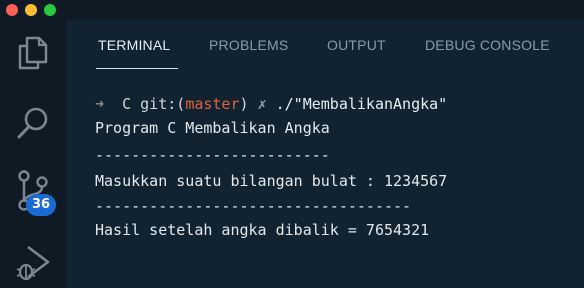 This screenshot has width=584, height=288. I want to click on search-icon, so click(32, 123).